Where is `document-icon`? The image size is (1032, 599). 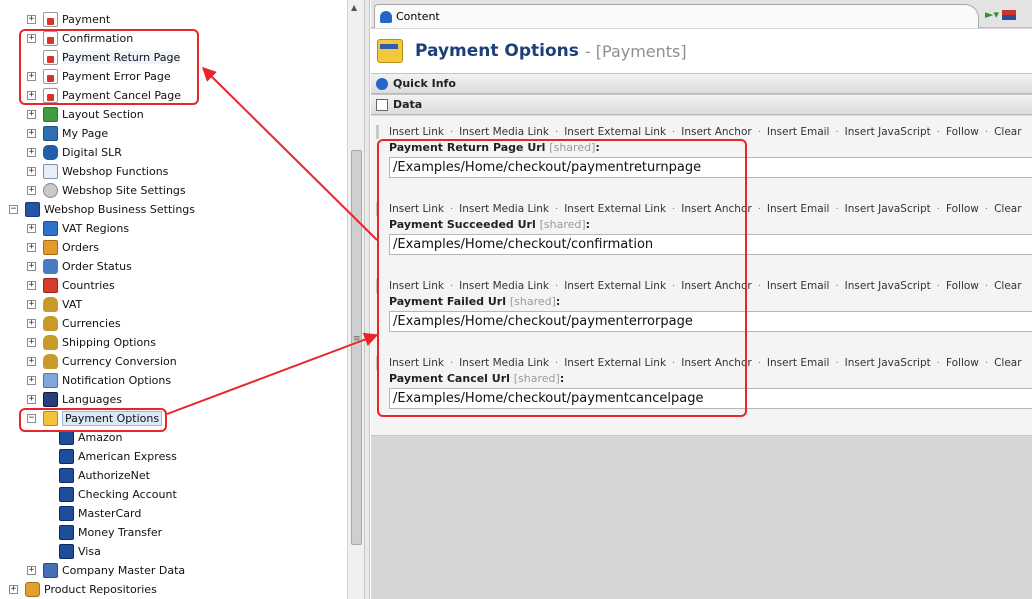
document-icon is located at coordinates (50, 171).